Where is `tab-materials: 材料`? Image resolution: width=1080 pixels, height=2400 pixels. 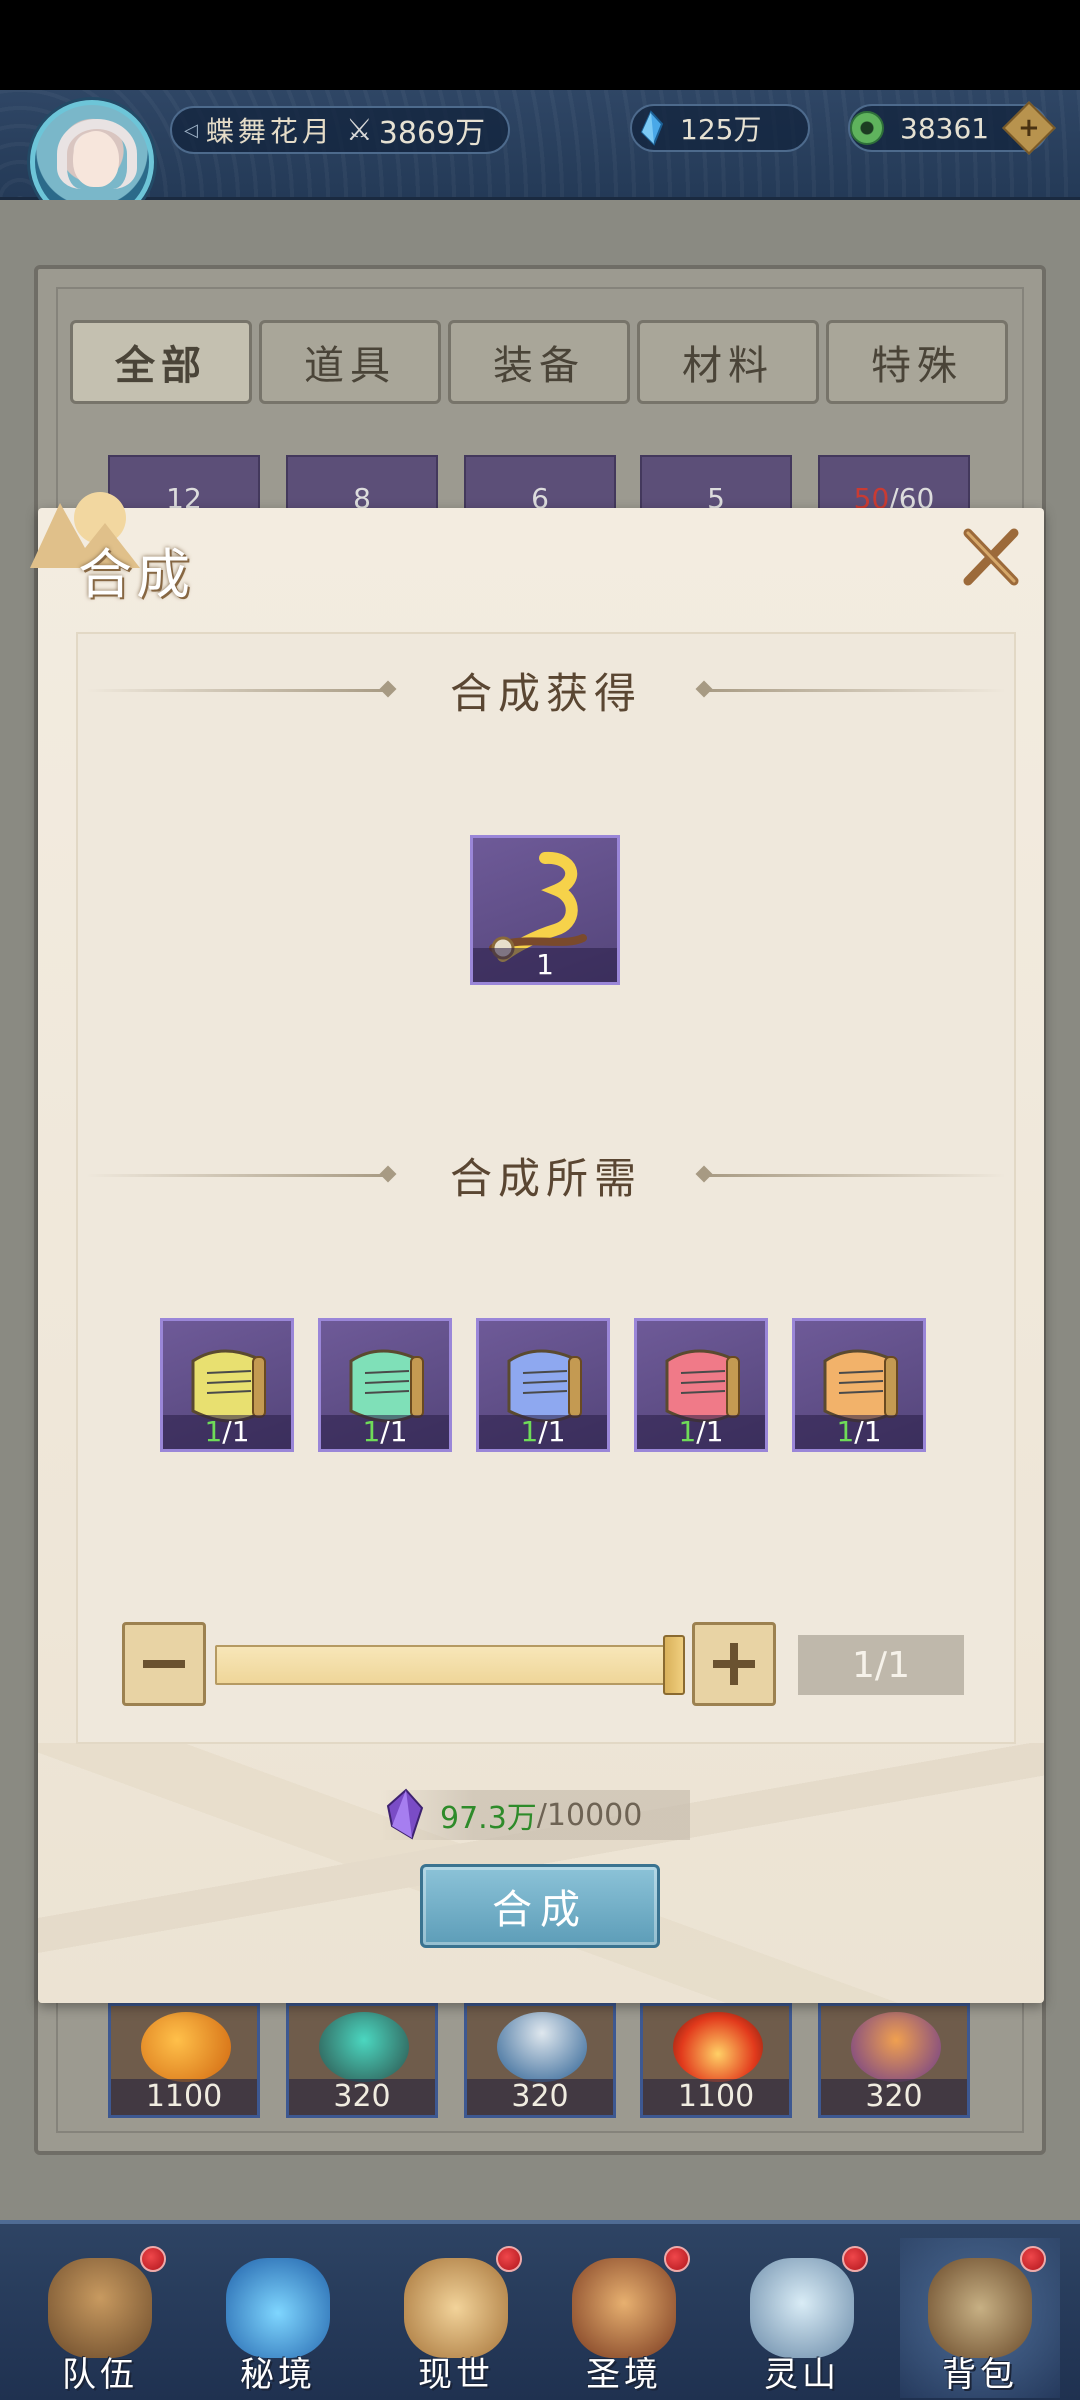 tab-materials: 材料 is located at coordinates (728, 362).